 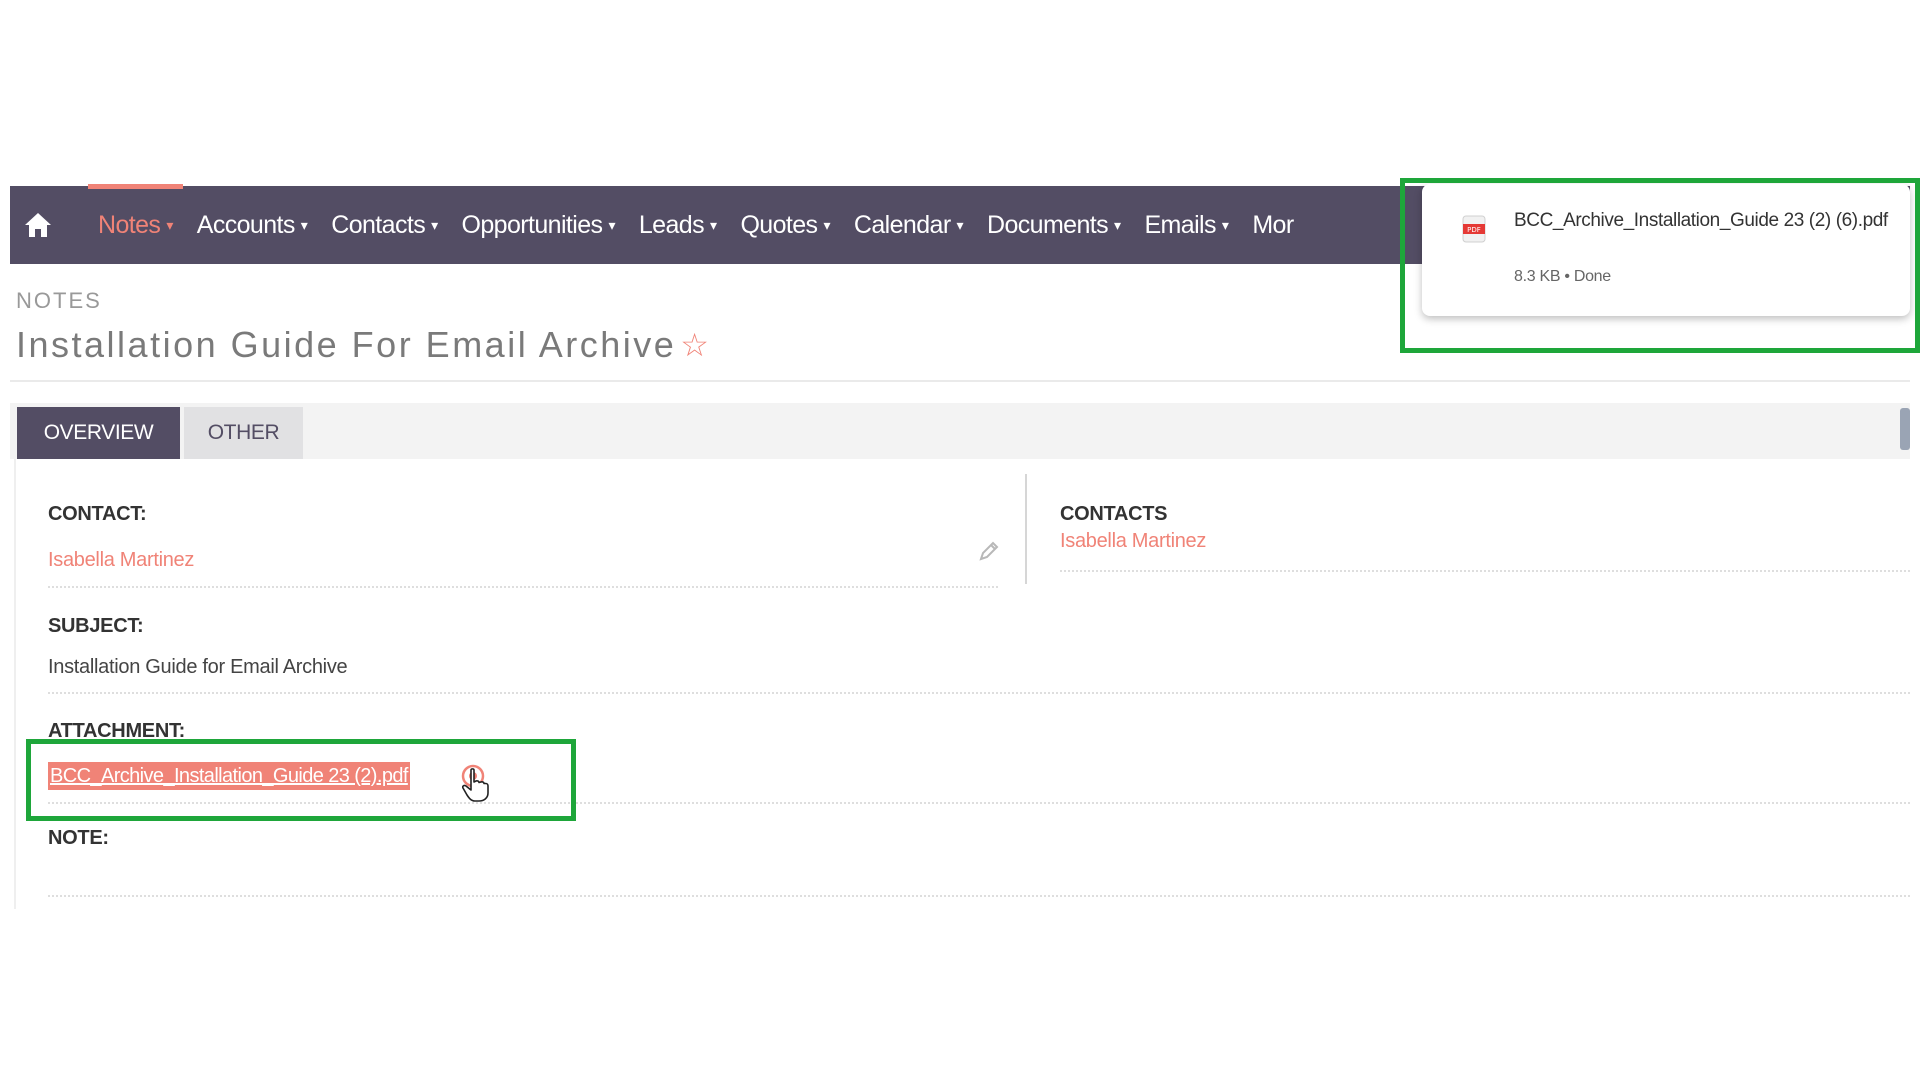 I want to click on scroll-handle, so click(x=1905, y=429).